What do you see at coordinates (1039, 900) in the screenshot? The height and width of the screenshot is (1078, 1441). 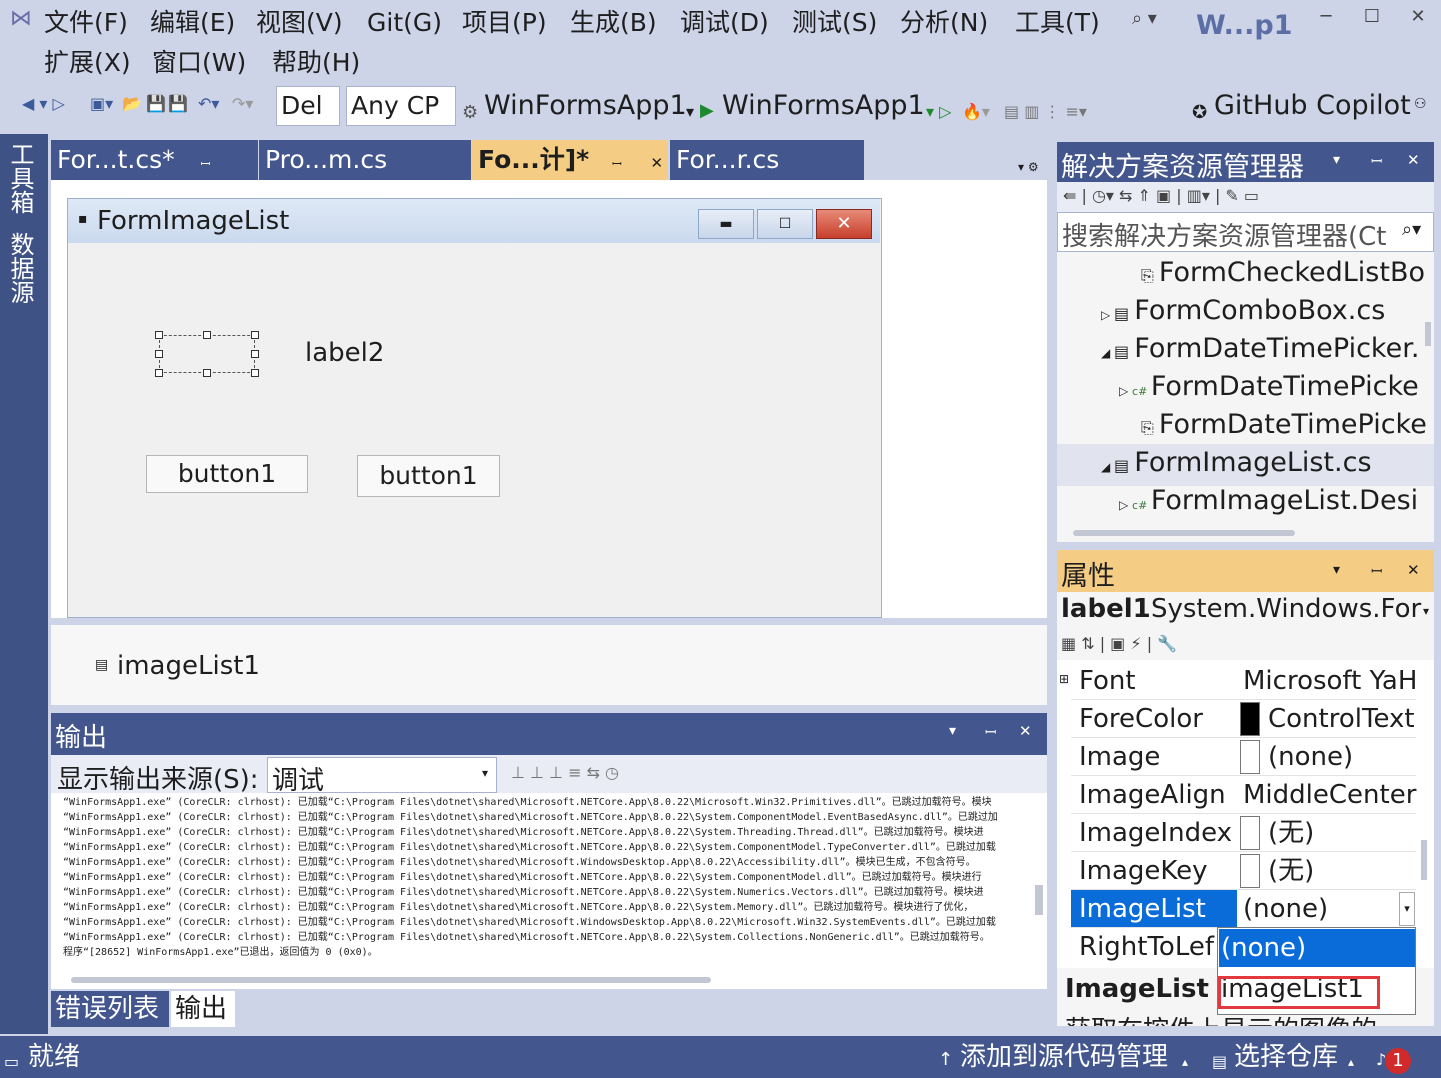 I see `output-vscrollbar` at bounding box center [1039, 900].